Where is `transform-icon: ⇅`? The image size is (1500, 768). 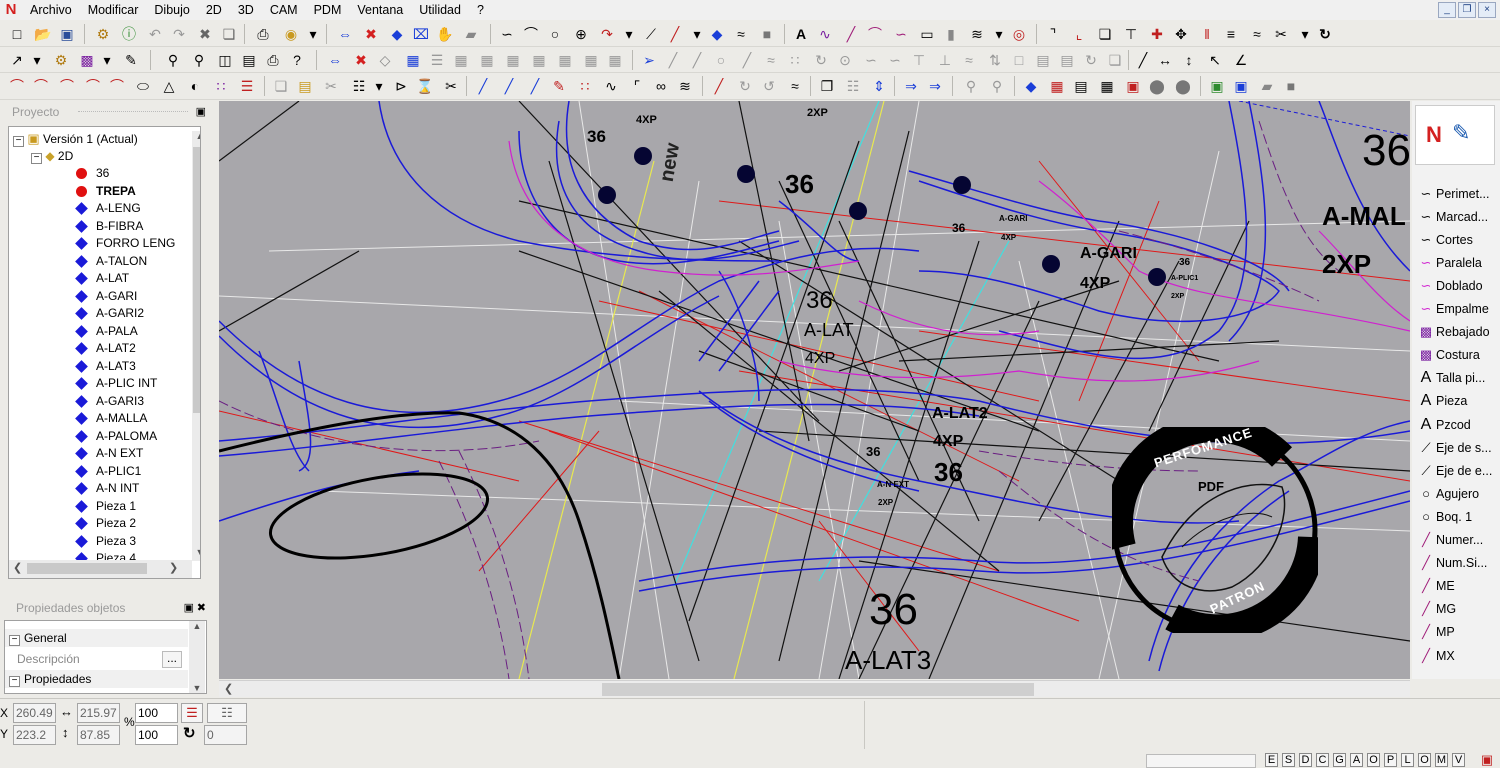
transform-icon: ⇅ is located at coordinates (995, 60).